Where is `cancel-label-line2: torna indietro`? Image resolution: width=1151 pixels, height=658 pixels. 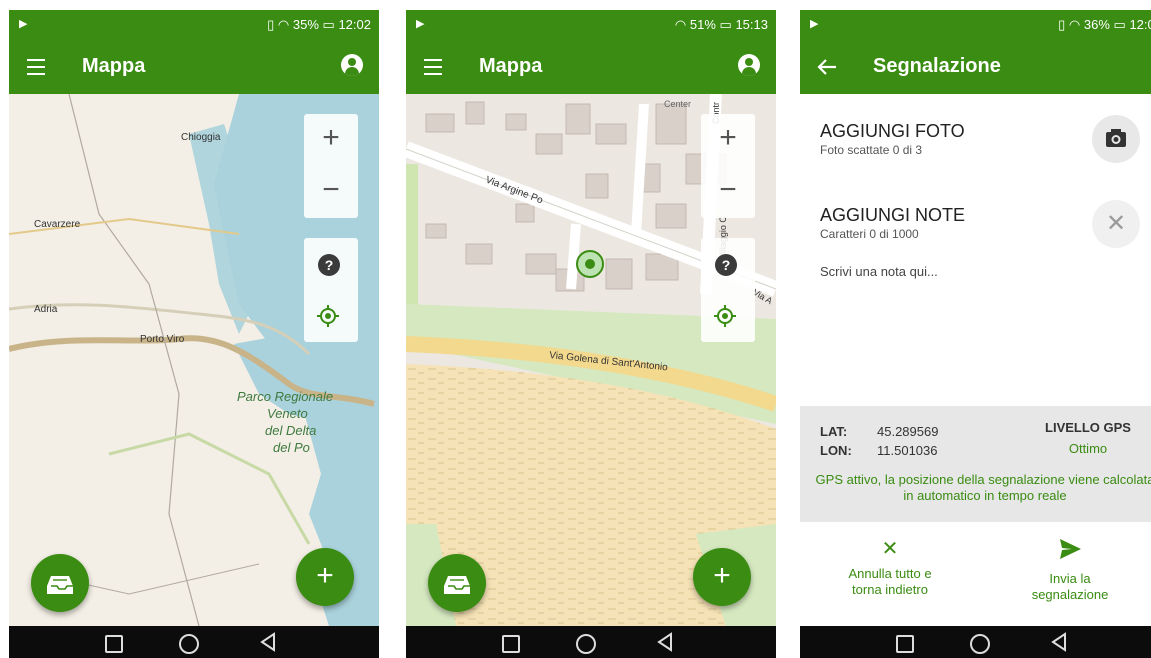 cancel-label-line2: torna indietro is located at coordinates (890, 589).